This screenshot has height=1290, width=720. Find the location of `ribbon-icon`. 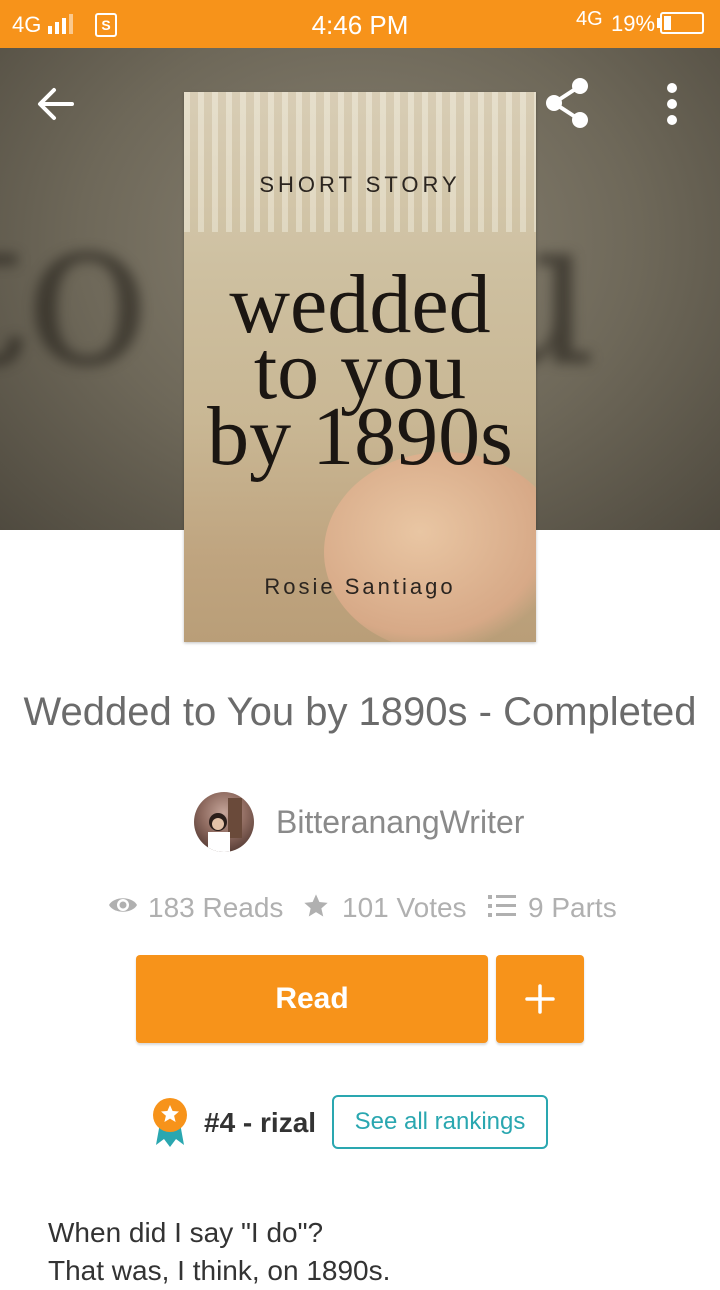

ribbon-icon is located at coordinates (170, 1122).